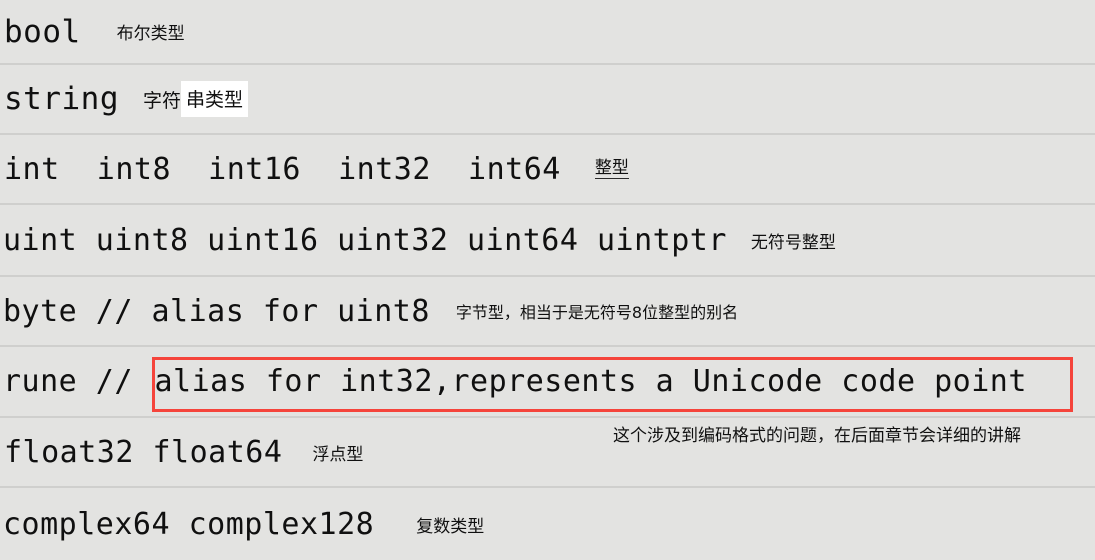 The width and height of the screenshot is (1095, 560). Describe the element at coordinates (338, 454) in the screenshot. I see `type-note-float: 浮点型` at that location.